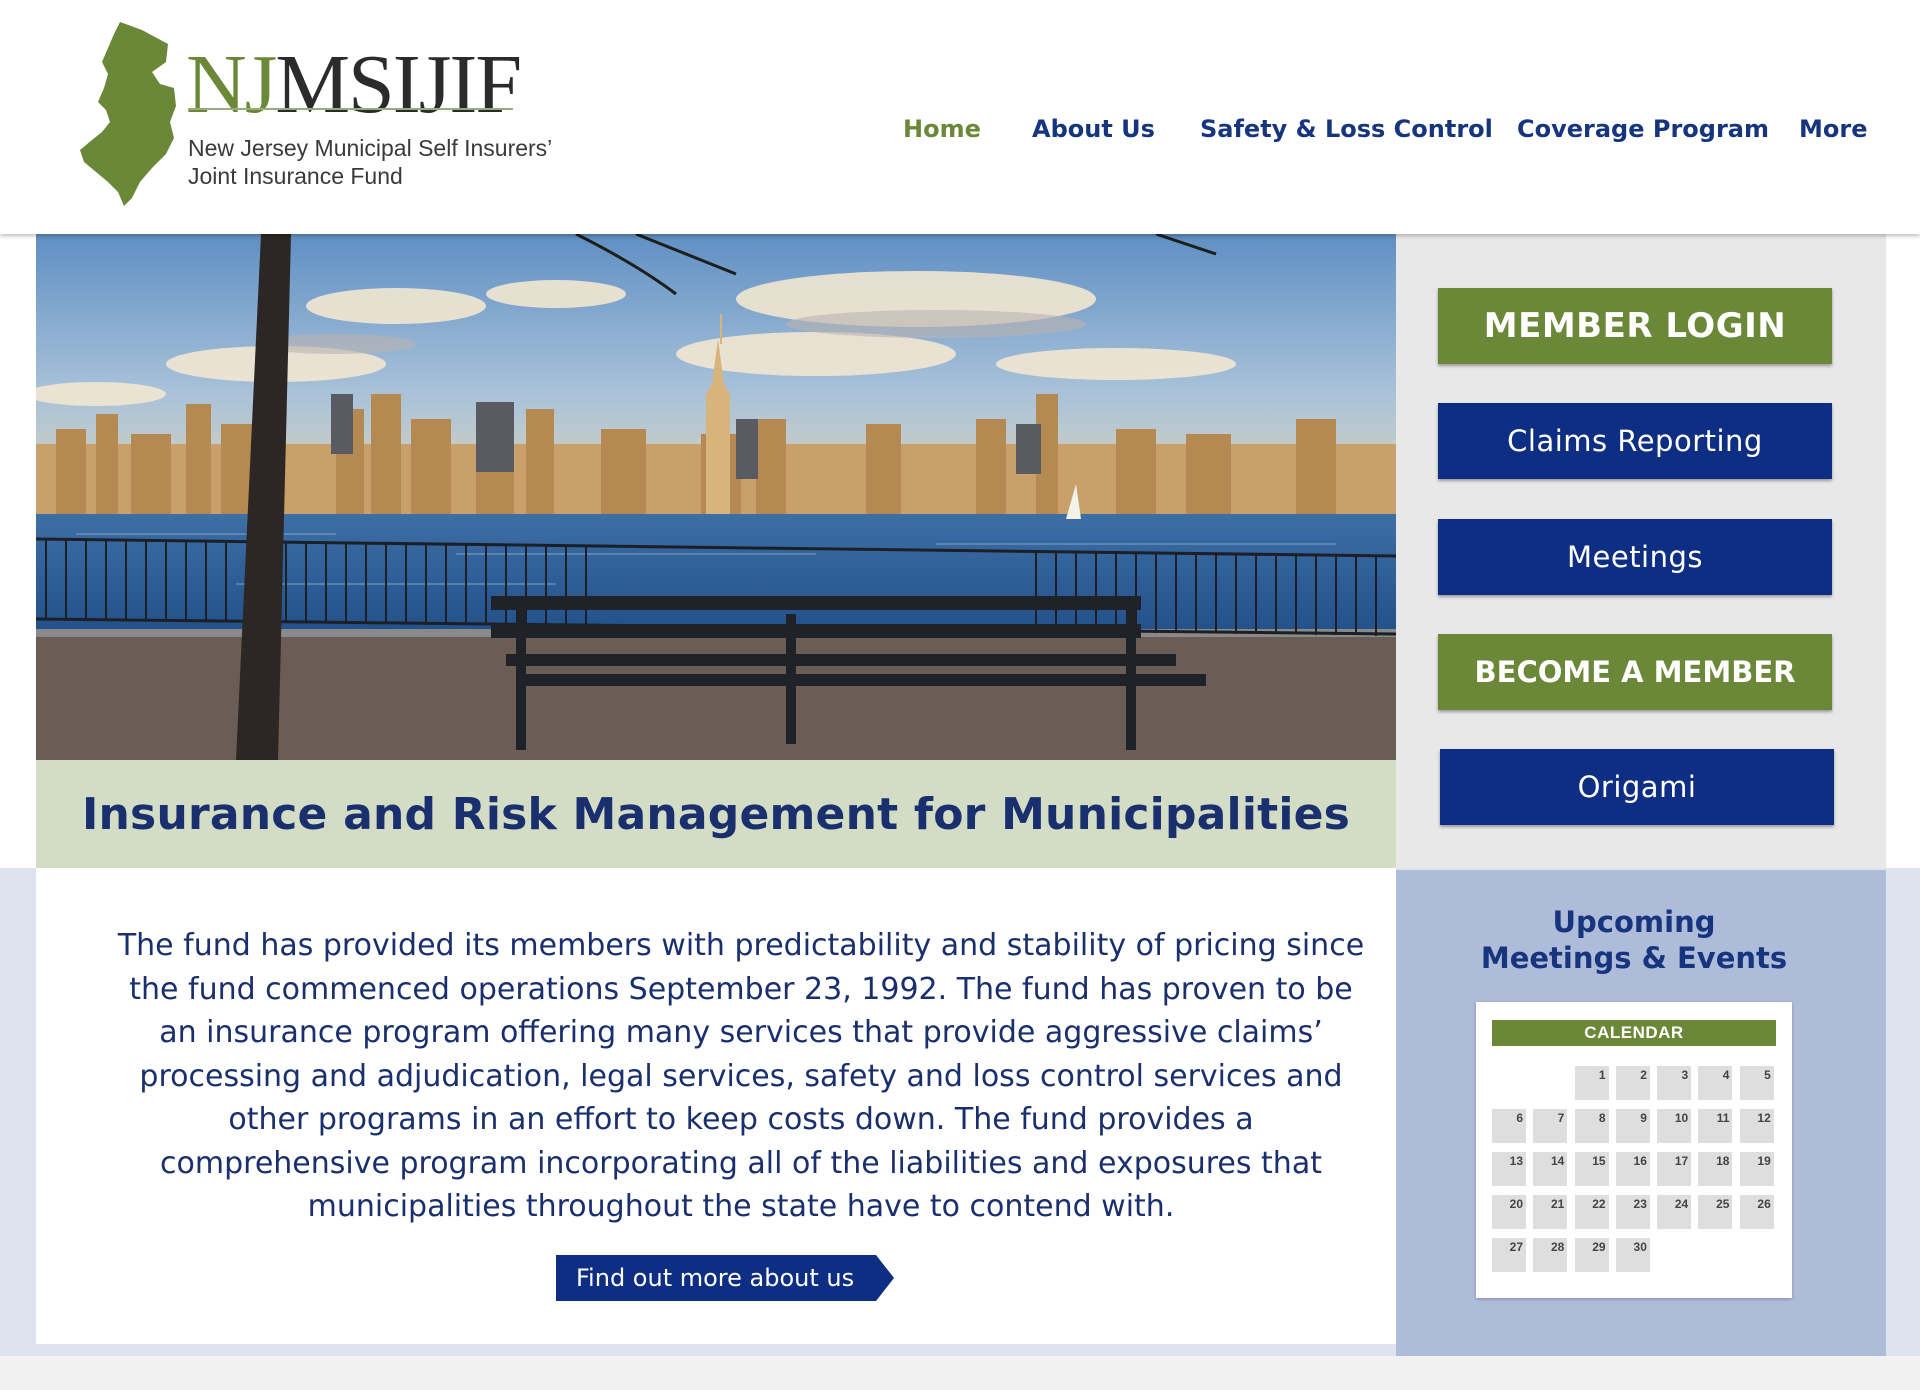  I want to click on calendar-day: 3, so click(1674, 1083).